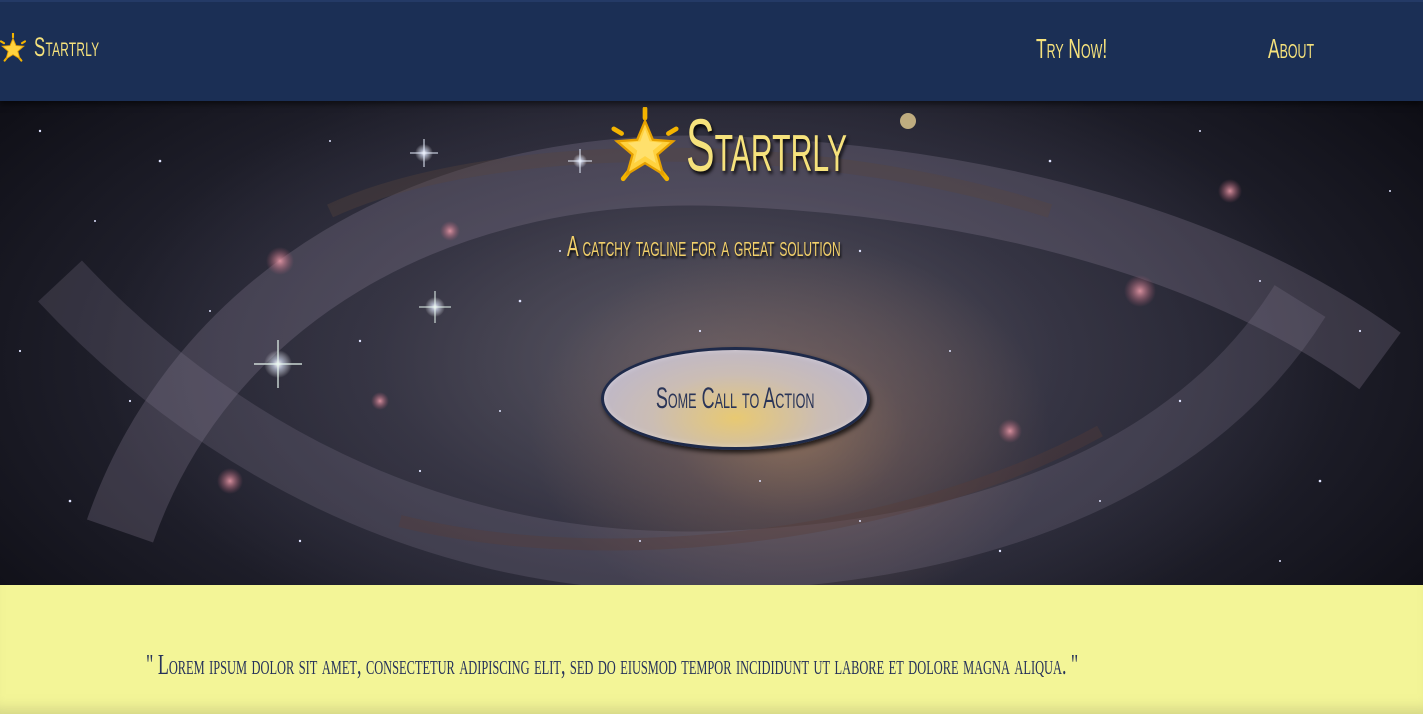 Image resolution: width=1423 pixels, height=714 pixels. I want to click on hero-title: Startrly, so click(785, 145).